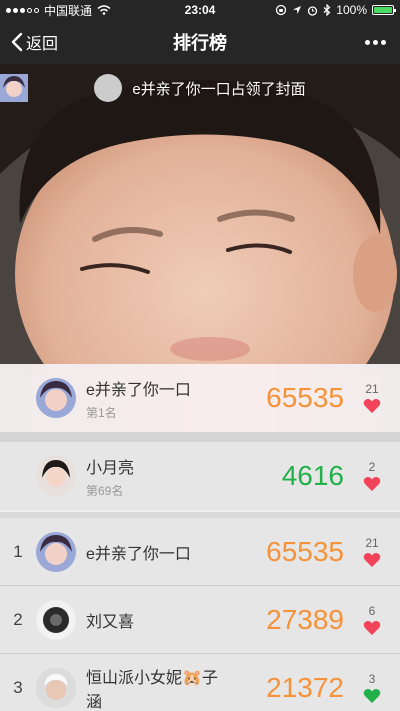 The height and width of the screenshot is (711, 400). Describe the element at coordinates (200, 398) in the screenshot. I see `my-ranking-row: e并亲了你一口 第1名 65535 21` at that location.